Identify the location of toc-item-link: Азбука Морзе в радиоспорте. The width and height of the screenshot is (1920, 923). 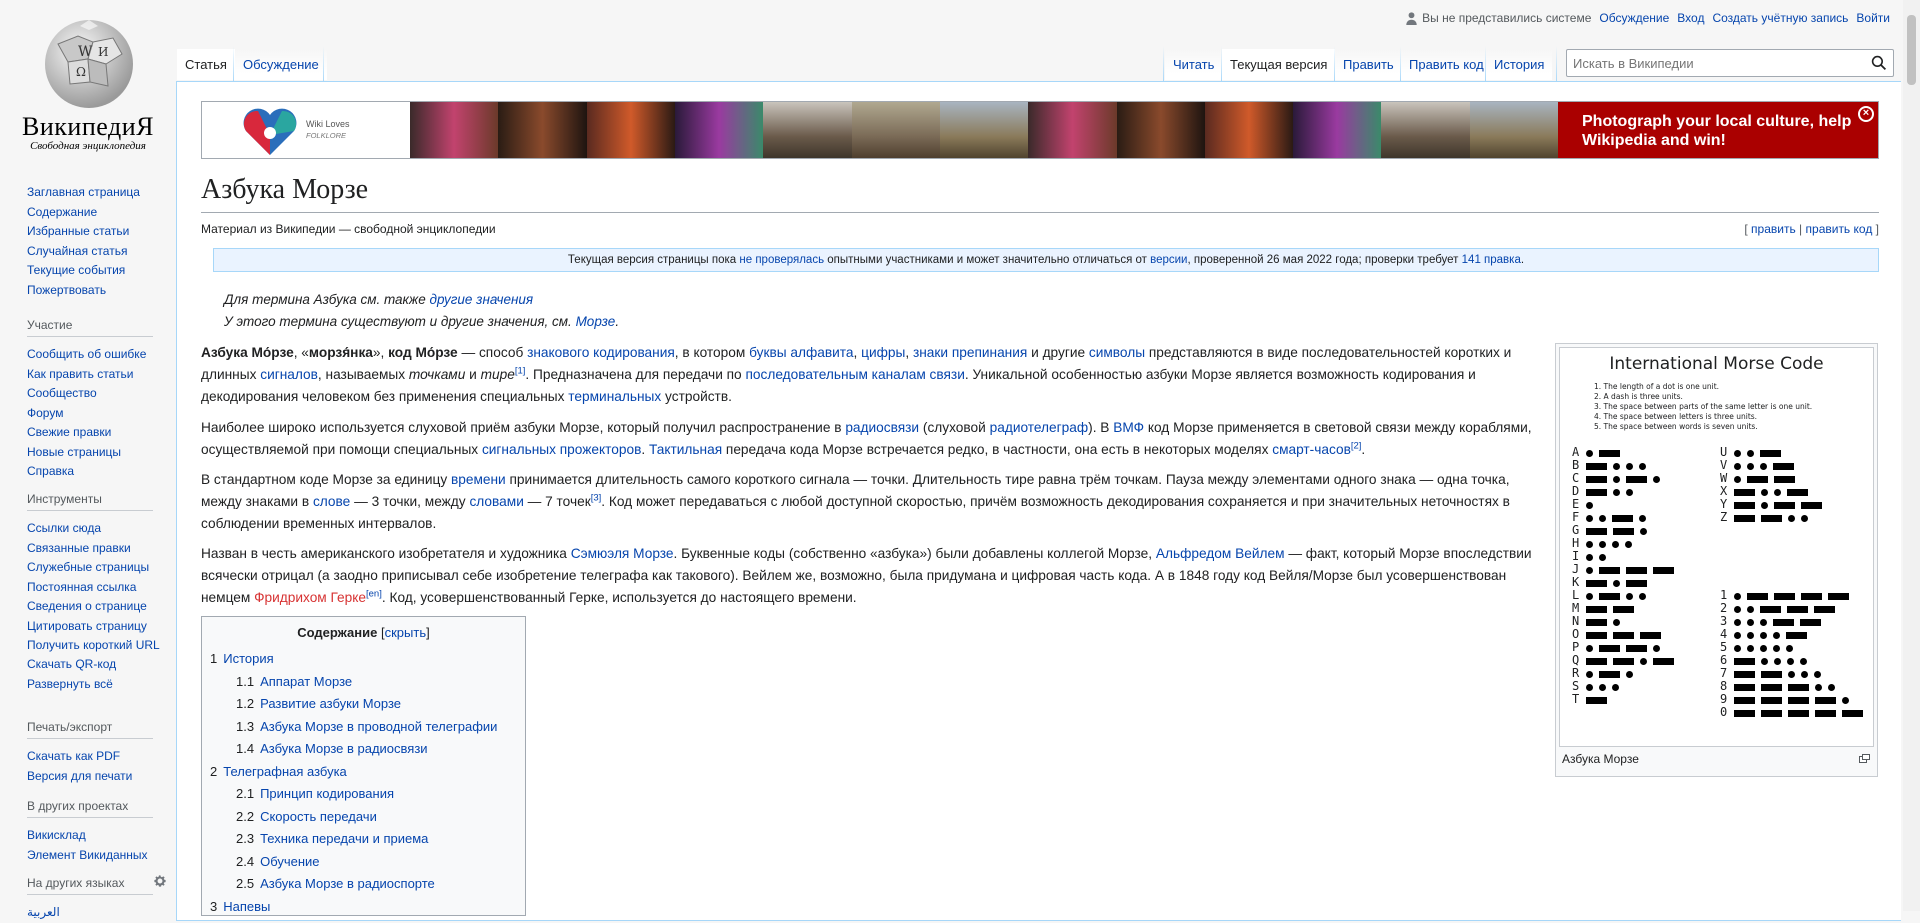
(347, 883).